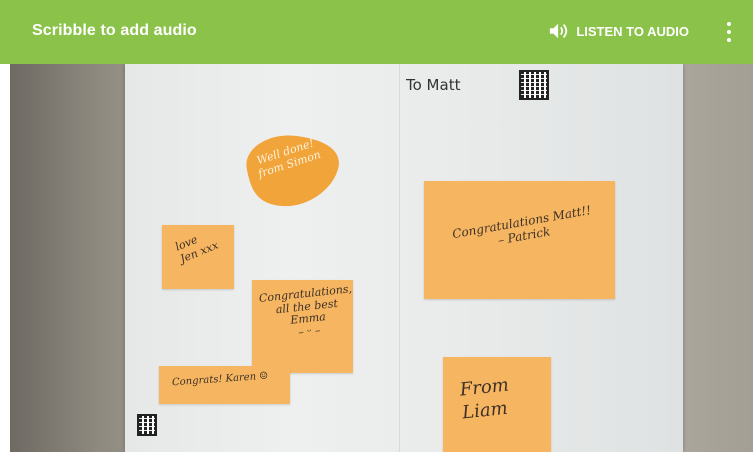 The height and width of the screenshot is (452, 753). Describe the element at coordinates (484, 399) in the screenshot. I see `note-liam-text: From Liam` at that location.